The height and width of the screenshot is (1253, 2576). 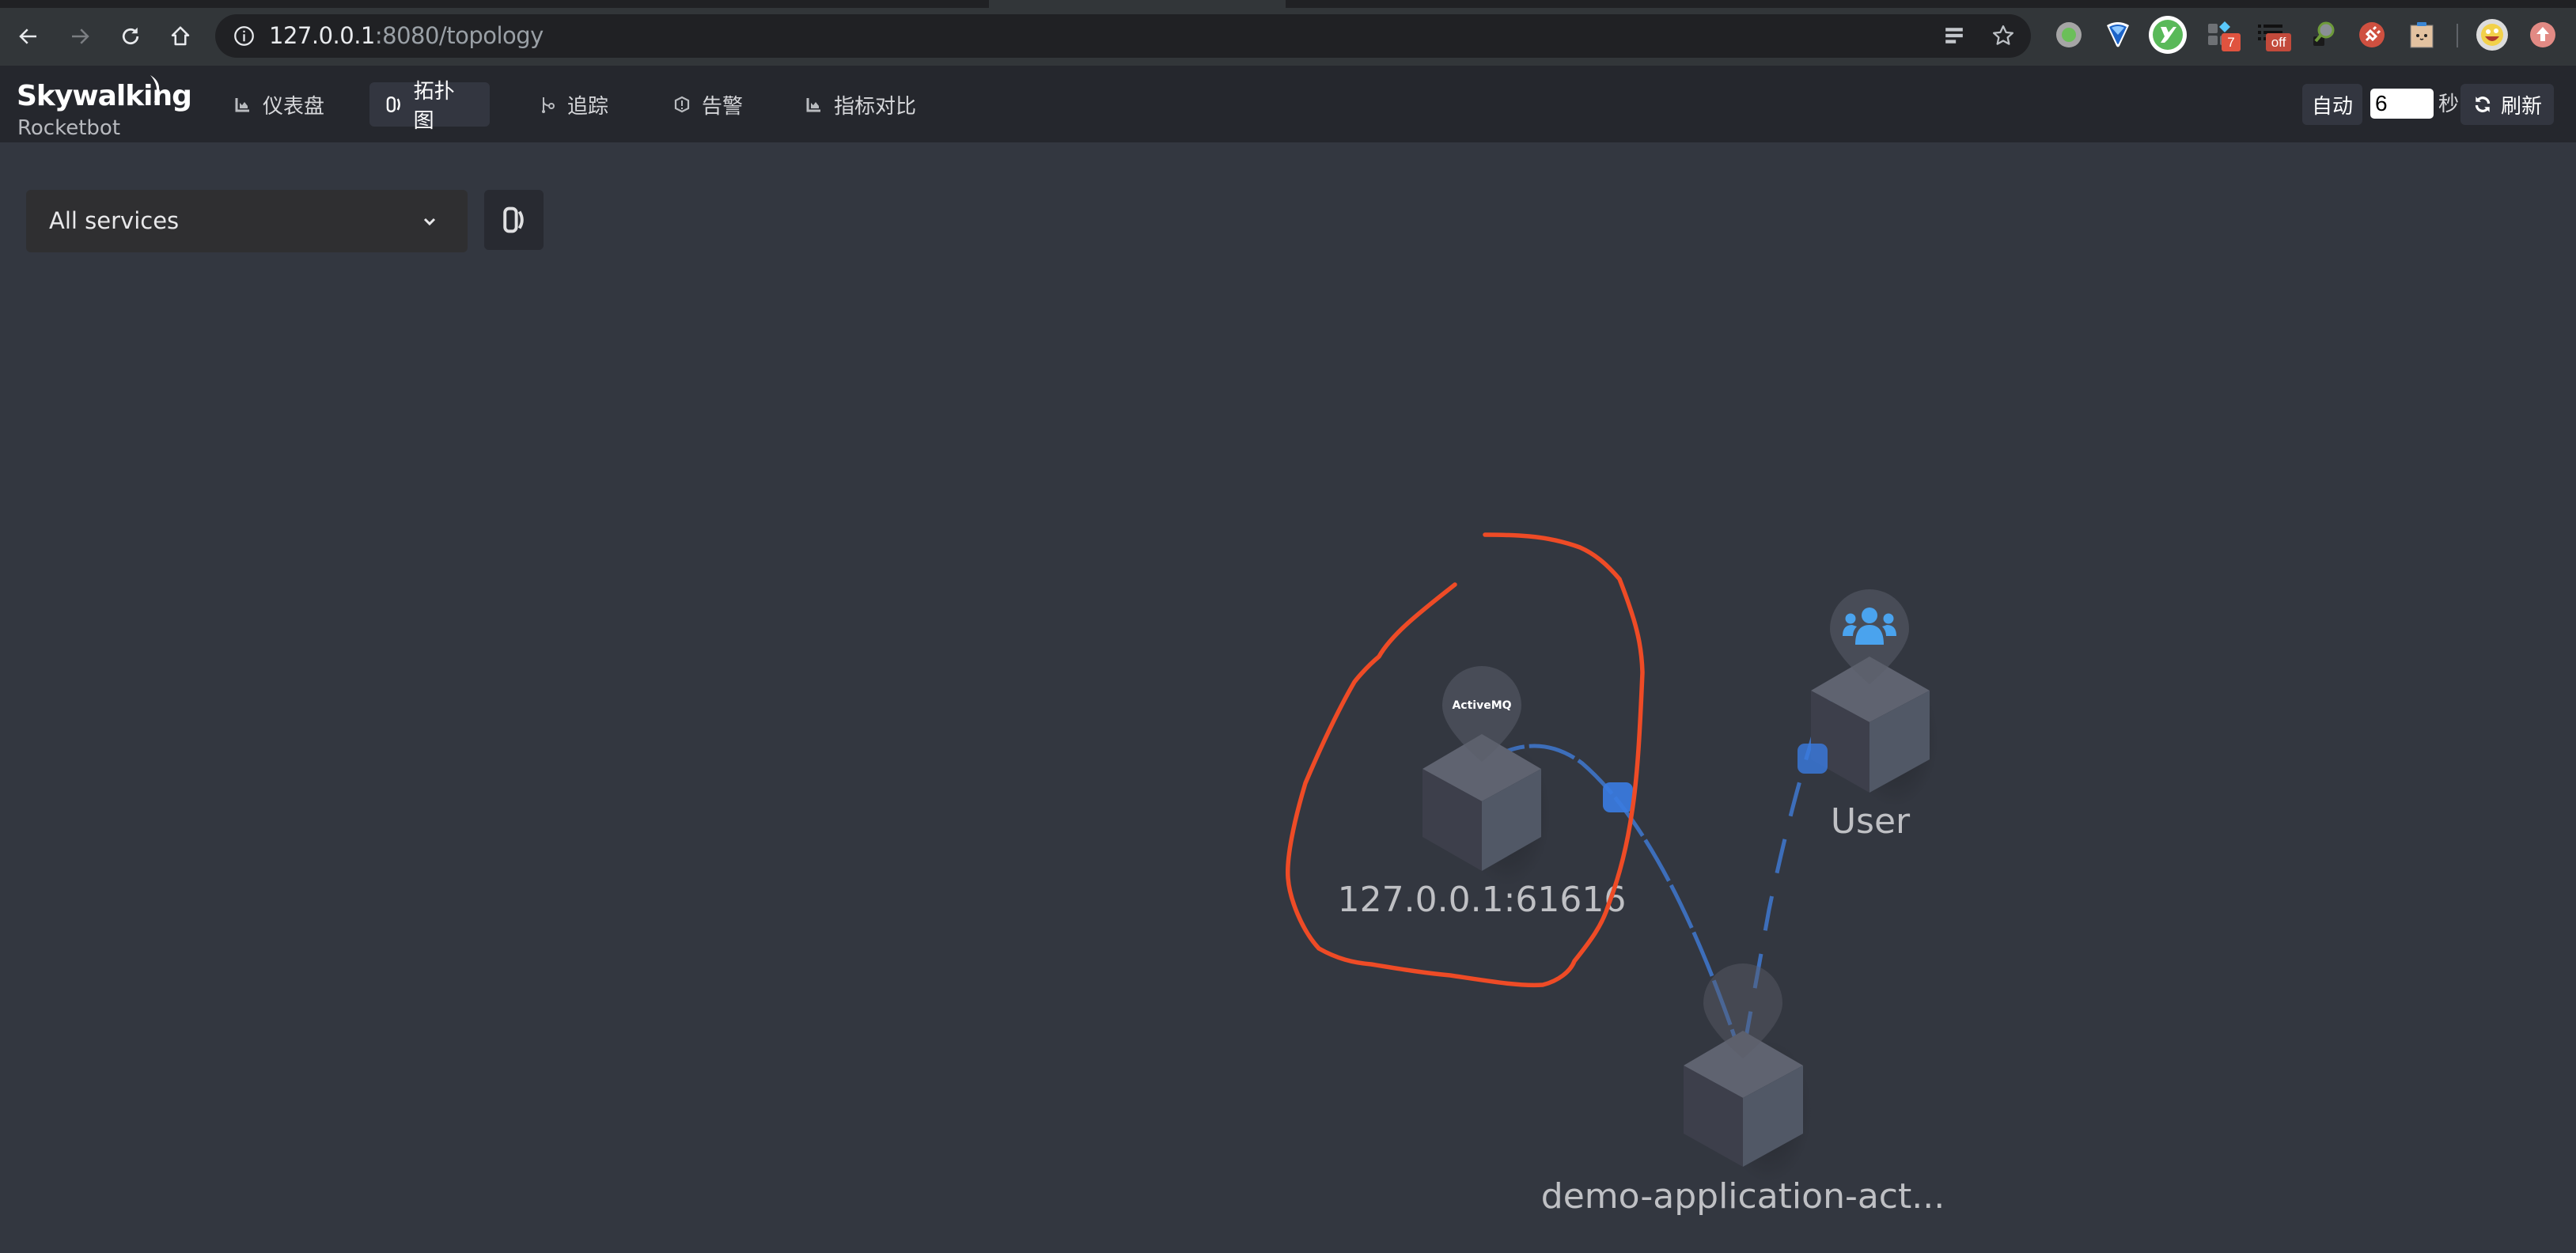 I want to click on nav-alarm: 告警, so click(x=708, y=104).